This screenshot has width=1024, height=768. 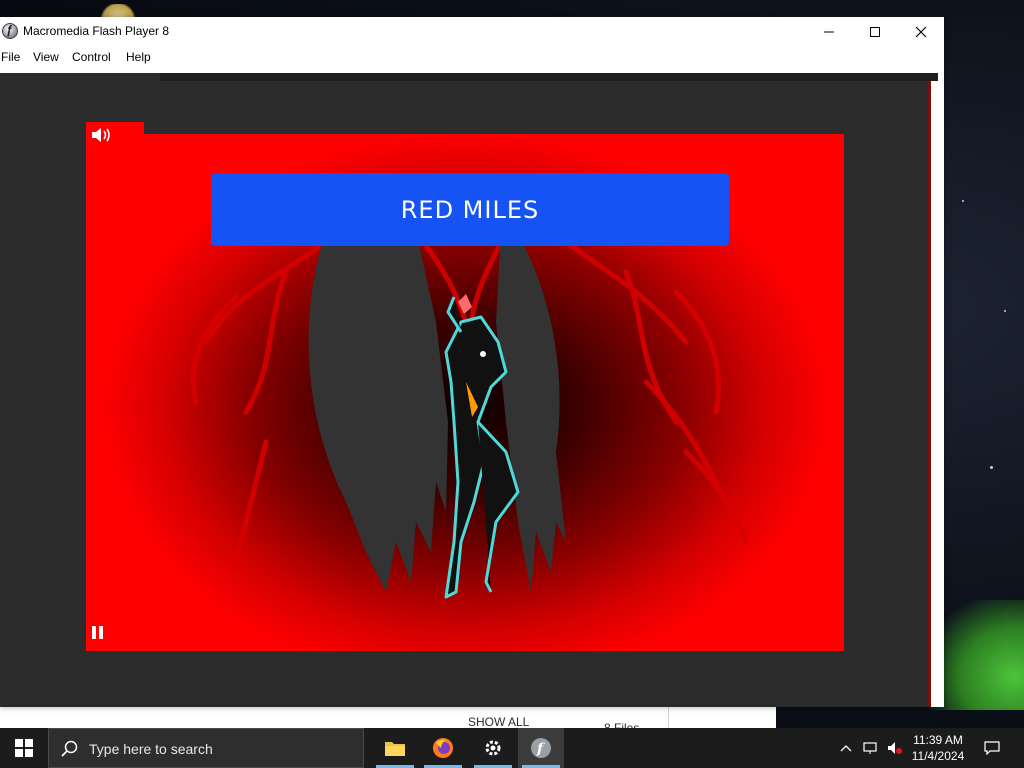 I want to click on title-banner: RED MILES, so click(x=470, y=209).